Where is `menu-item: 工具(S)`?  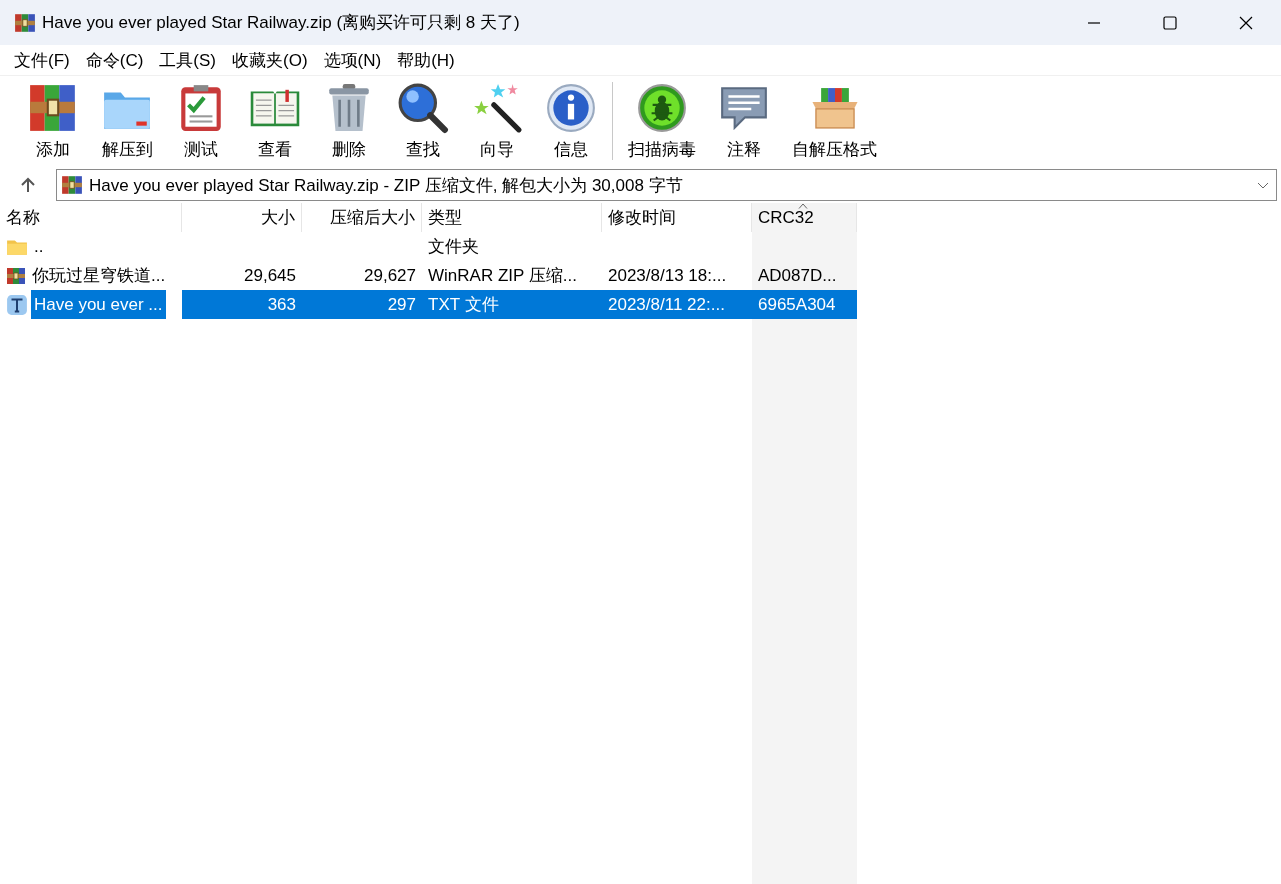 menu-item: 工具(S) is located at coordinates (187, 60).